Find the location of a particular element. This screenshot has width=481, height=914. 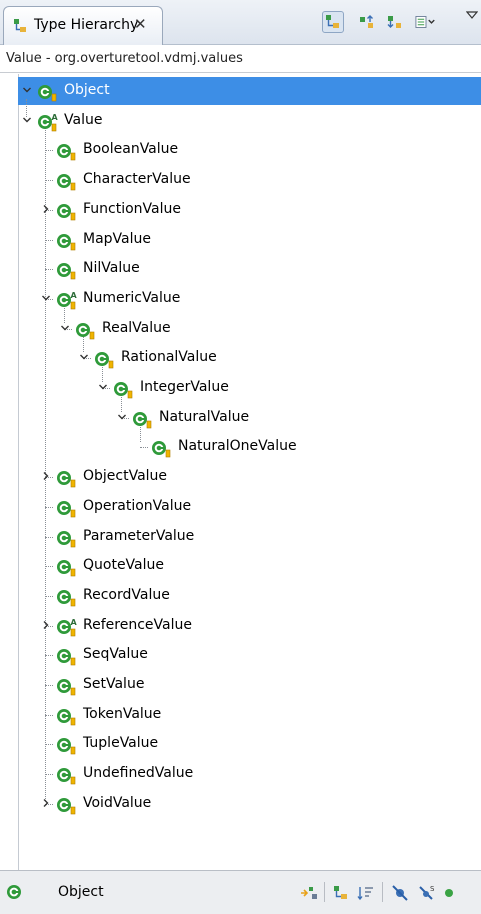

tree-row-label: ReferenceValue is located at coordinates (137, 624).